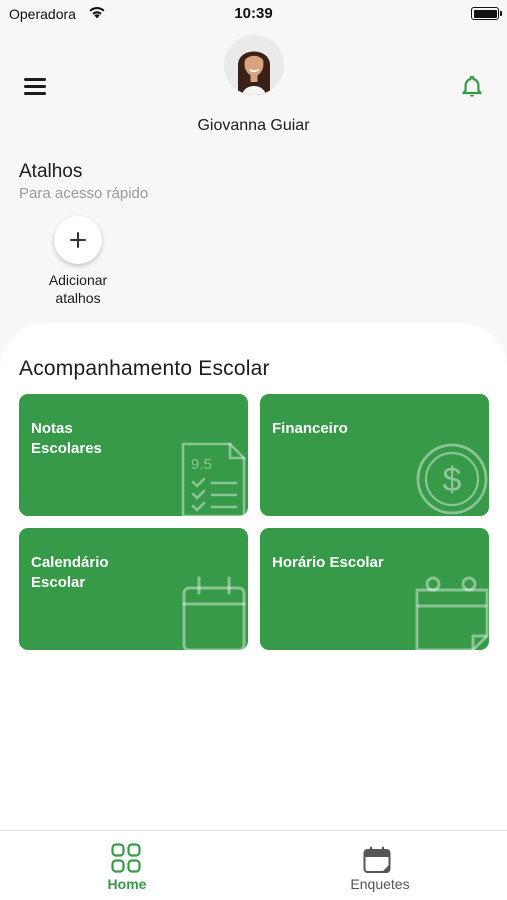  I want to click on plus-icon, so click(78, 240).